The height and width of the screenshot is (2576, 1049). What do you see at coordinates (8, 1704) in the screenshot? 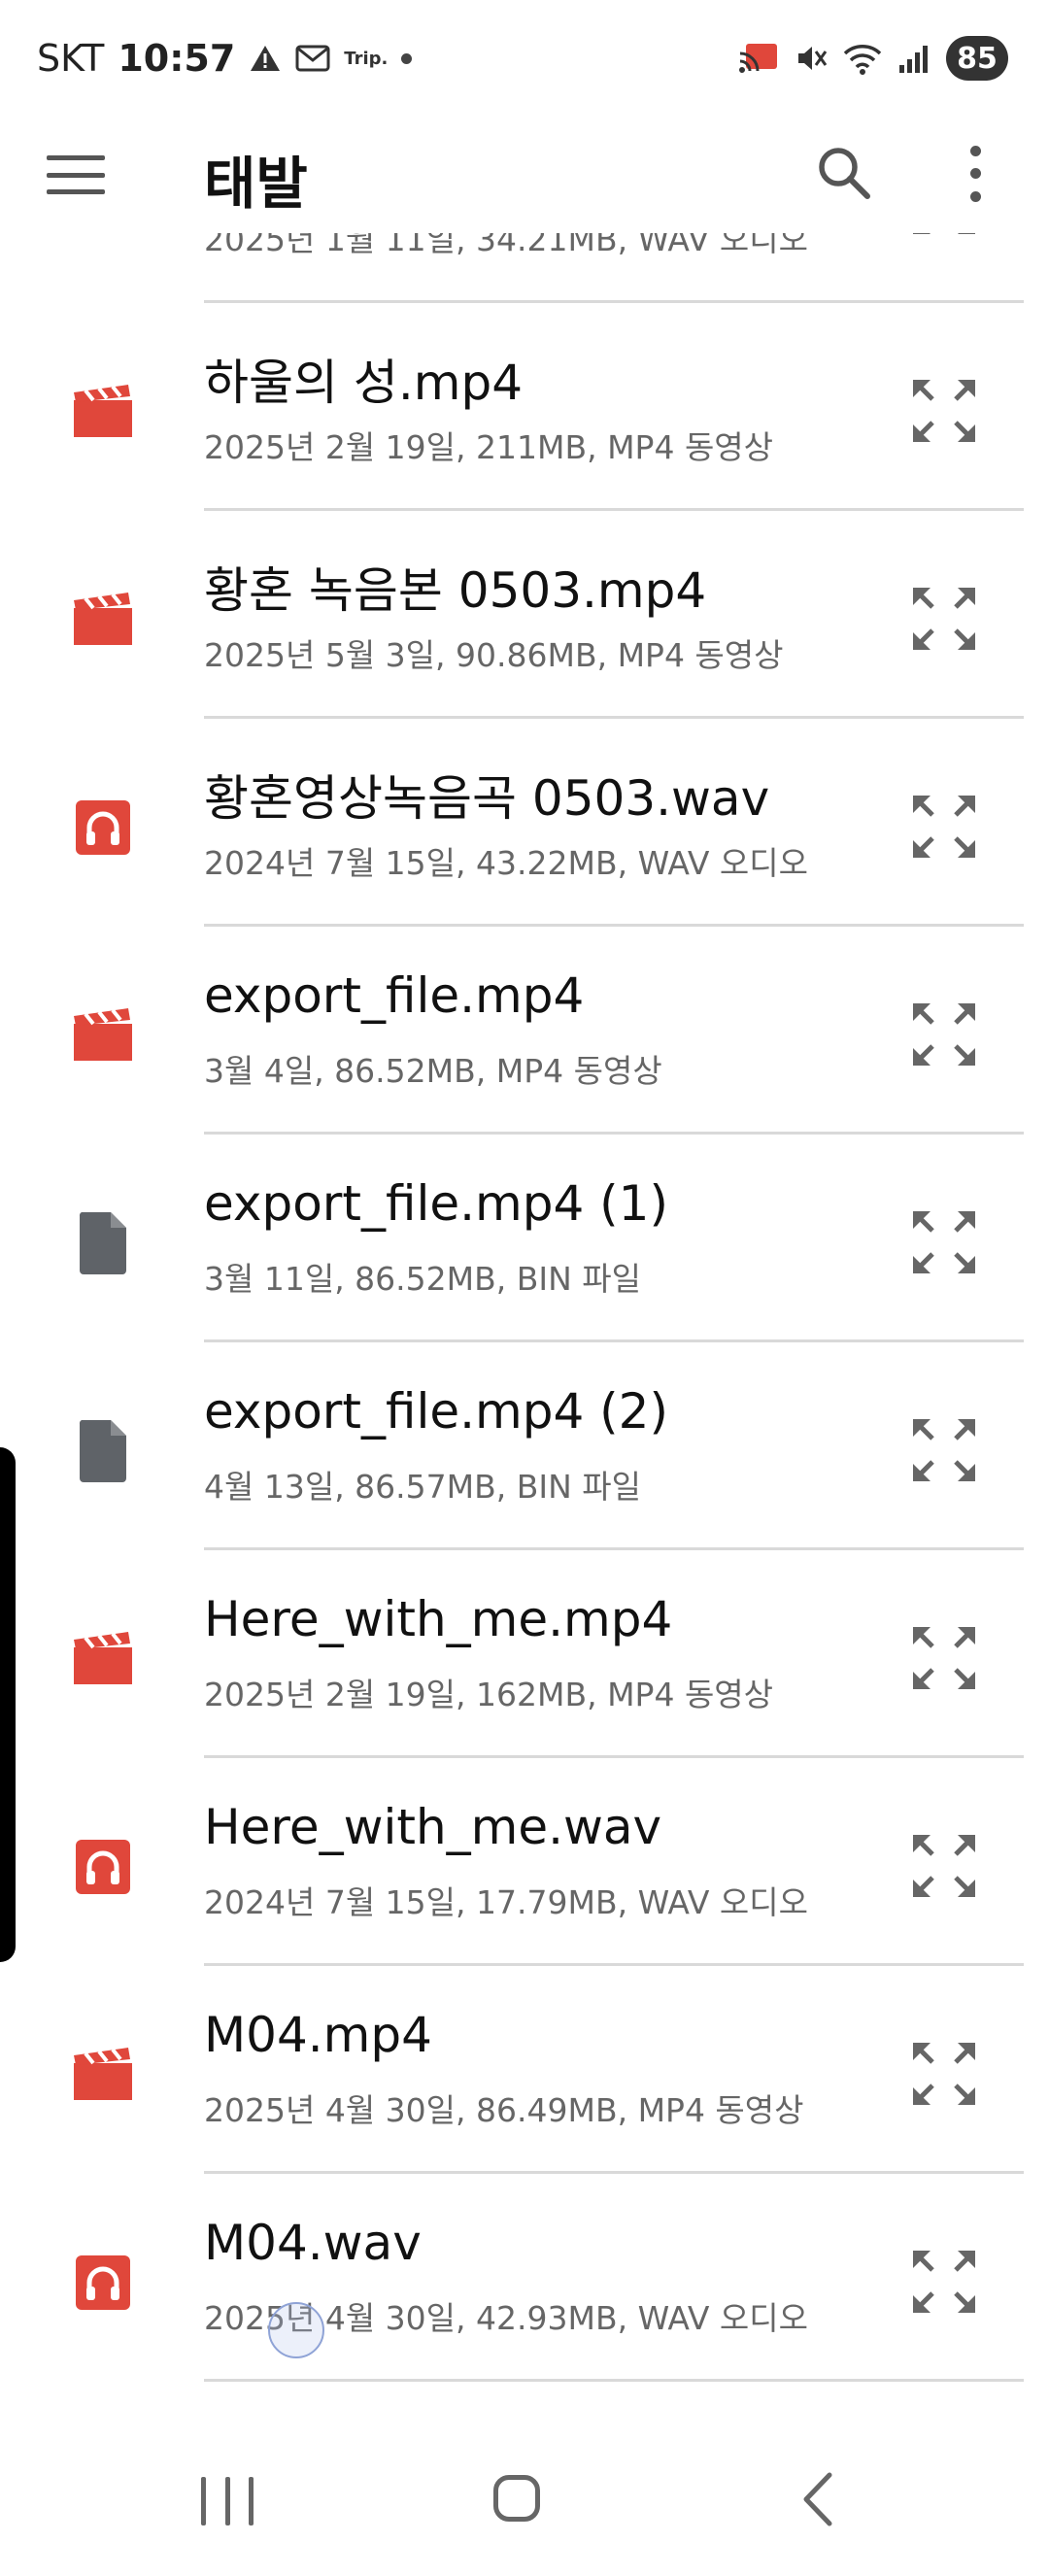
I see `edge-panel-handle` at bounding box center [8, 1704].